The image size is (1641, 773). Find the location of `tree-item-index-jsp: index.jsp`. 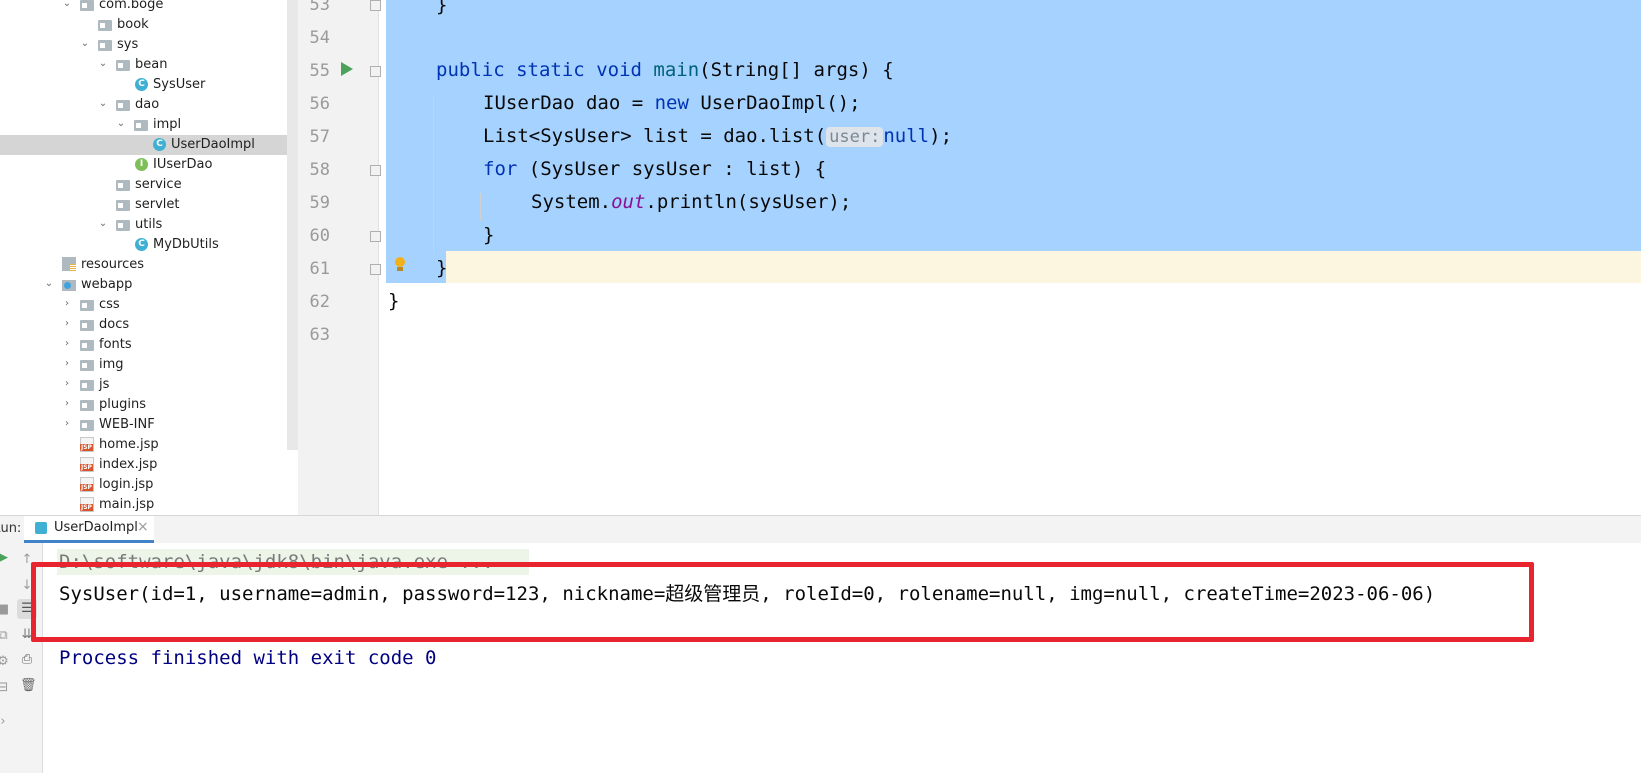

tree-item-index-jsp: index.jsp is located at coordinates (149, 465).